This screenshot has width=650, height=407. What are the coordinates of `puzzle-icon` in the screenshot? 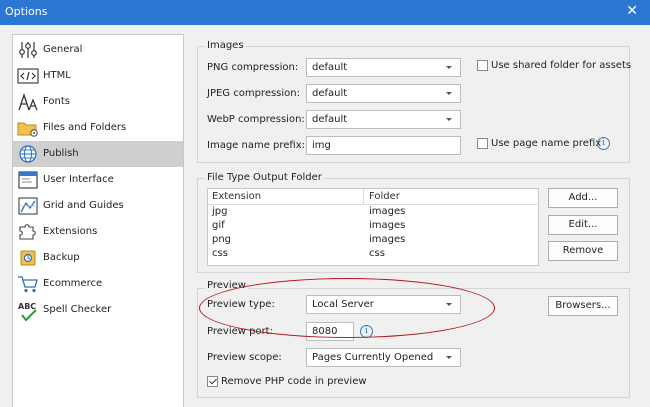 It's located at (27, 232).